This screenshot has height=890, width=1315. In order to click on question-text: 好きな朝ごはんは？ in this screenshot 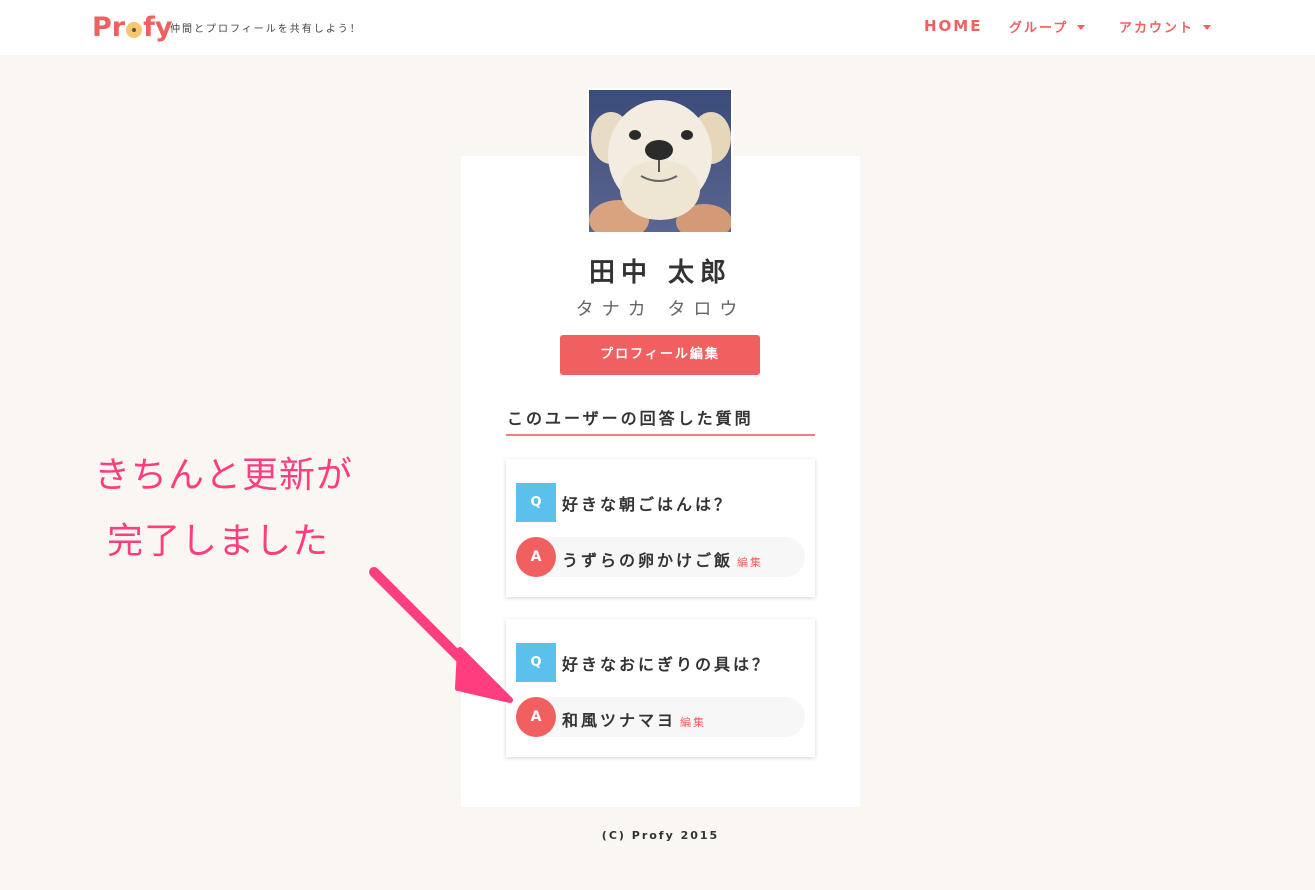, I will do `click(648, 504)`.